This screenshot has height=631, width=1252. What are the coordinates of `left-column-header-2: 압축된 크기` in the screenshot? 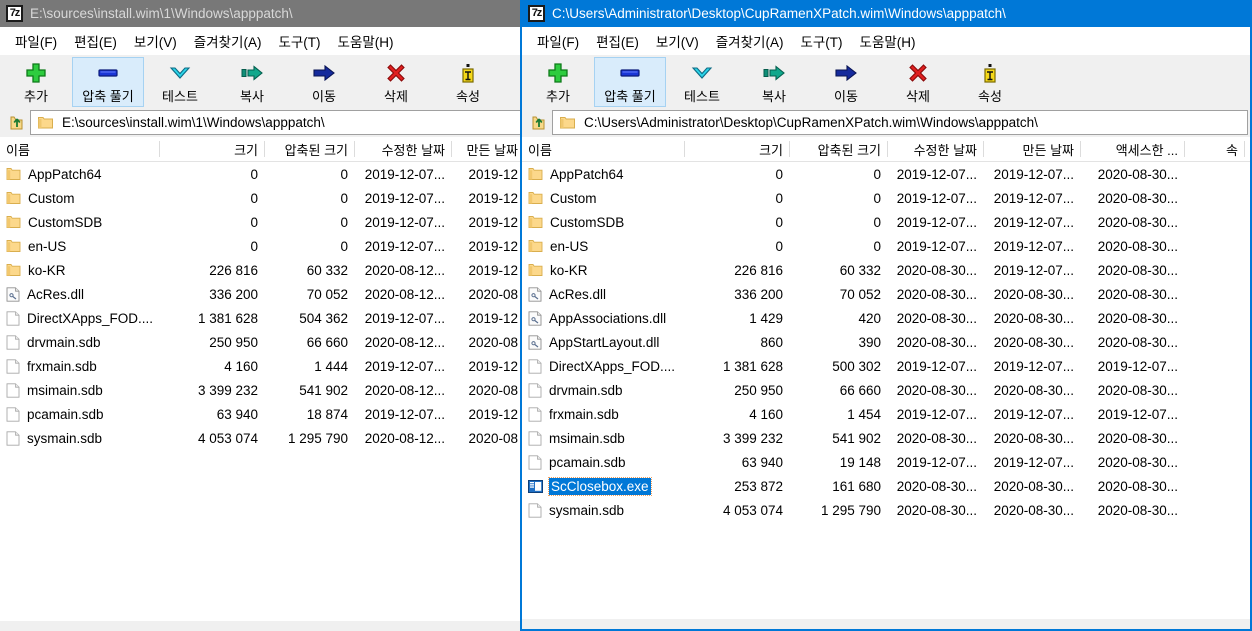 It's located at (310, 149).